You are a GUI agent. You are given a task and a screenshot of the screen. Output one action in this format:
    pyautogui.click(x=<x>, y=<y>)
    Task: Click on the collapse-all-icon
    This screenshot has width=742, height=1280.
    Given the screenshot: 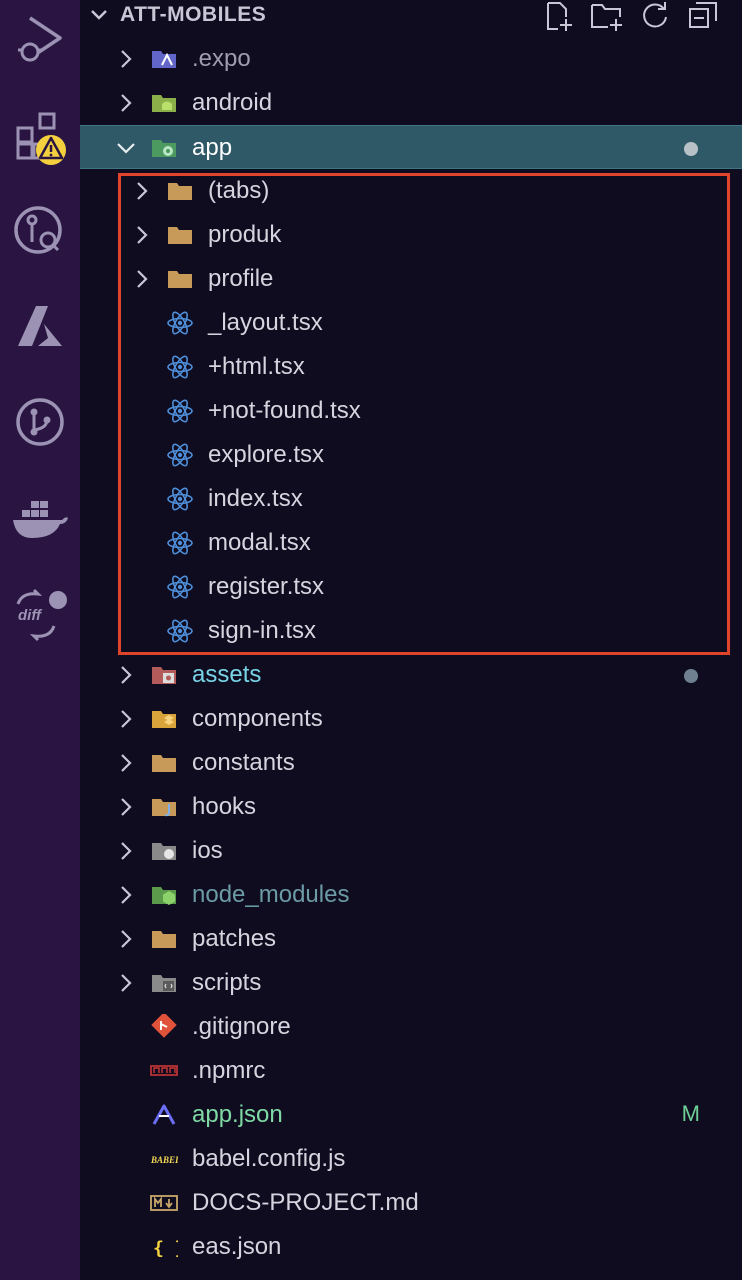 What is the action you would take?
    pyautogui.click(x=703, y=15)
    